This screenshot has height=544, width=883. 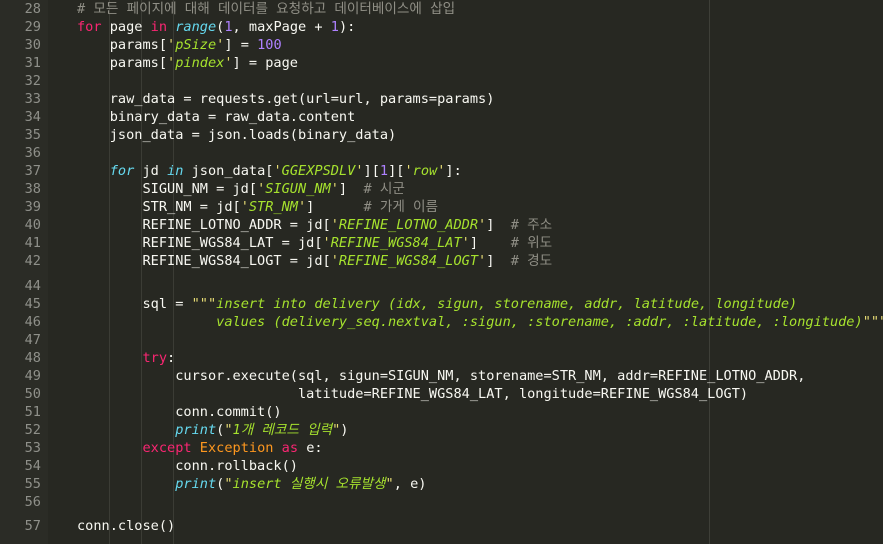 What do you see at coordinates (318, 171) in the screenshot?
I see `code-token: GGEXPSDLV` at bounding box center [318, 171].